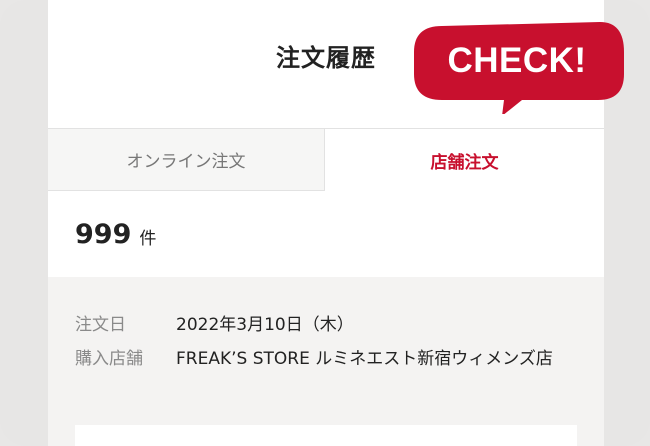  I want to click on check-badge: CHECK!, so click(518, 66).